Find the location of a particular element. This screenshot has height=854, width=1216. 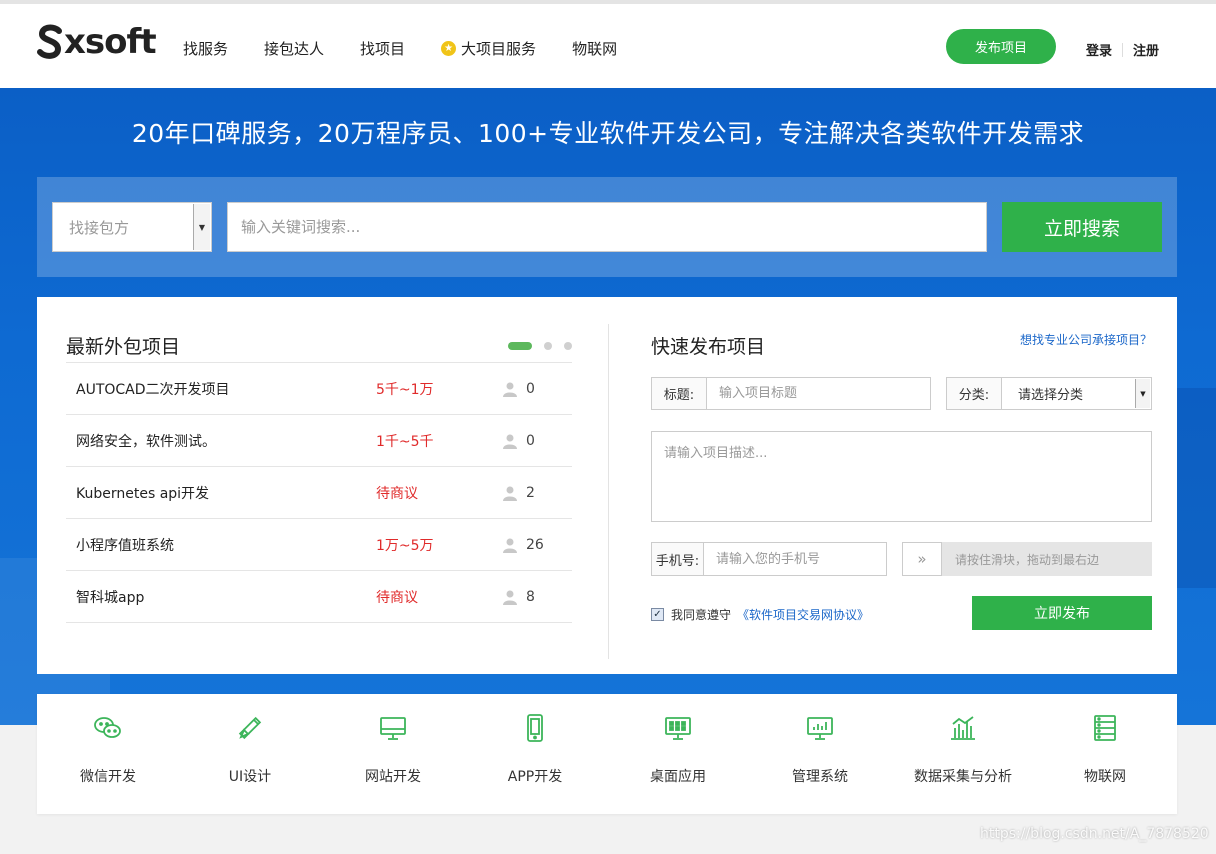

category-select-value: 请选择分类 is located at coordinates (1051, 395).